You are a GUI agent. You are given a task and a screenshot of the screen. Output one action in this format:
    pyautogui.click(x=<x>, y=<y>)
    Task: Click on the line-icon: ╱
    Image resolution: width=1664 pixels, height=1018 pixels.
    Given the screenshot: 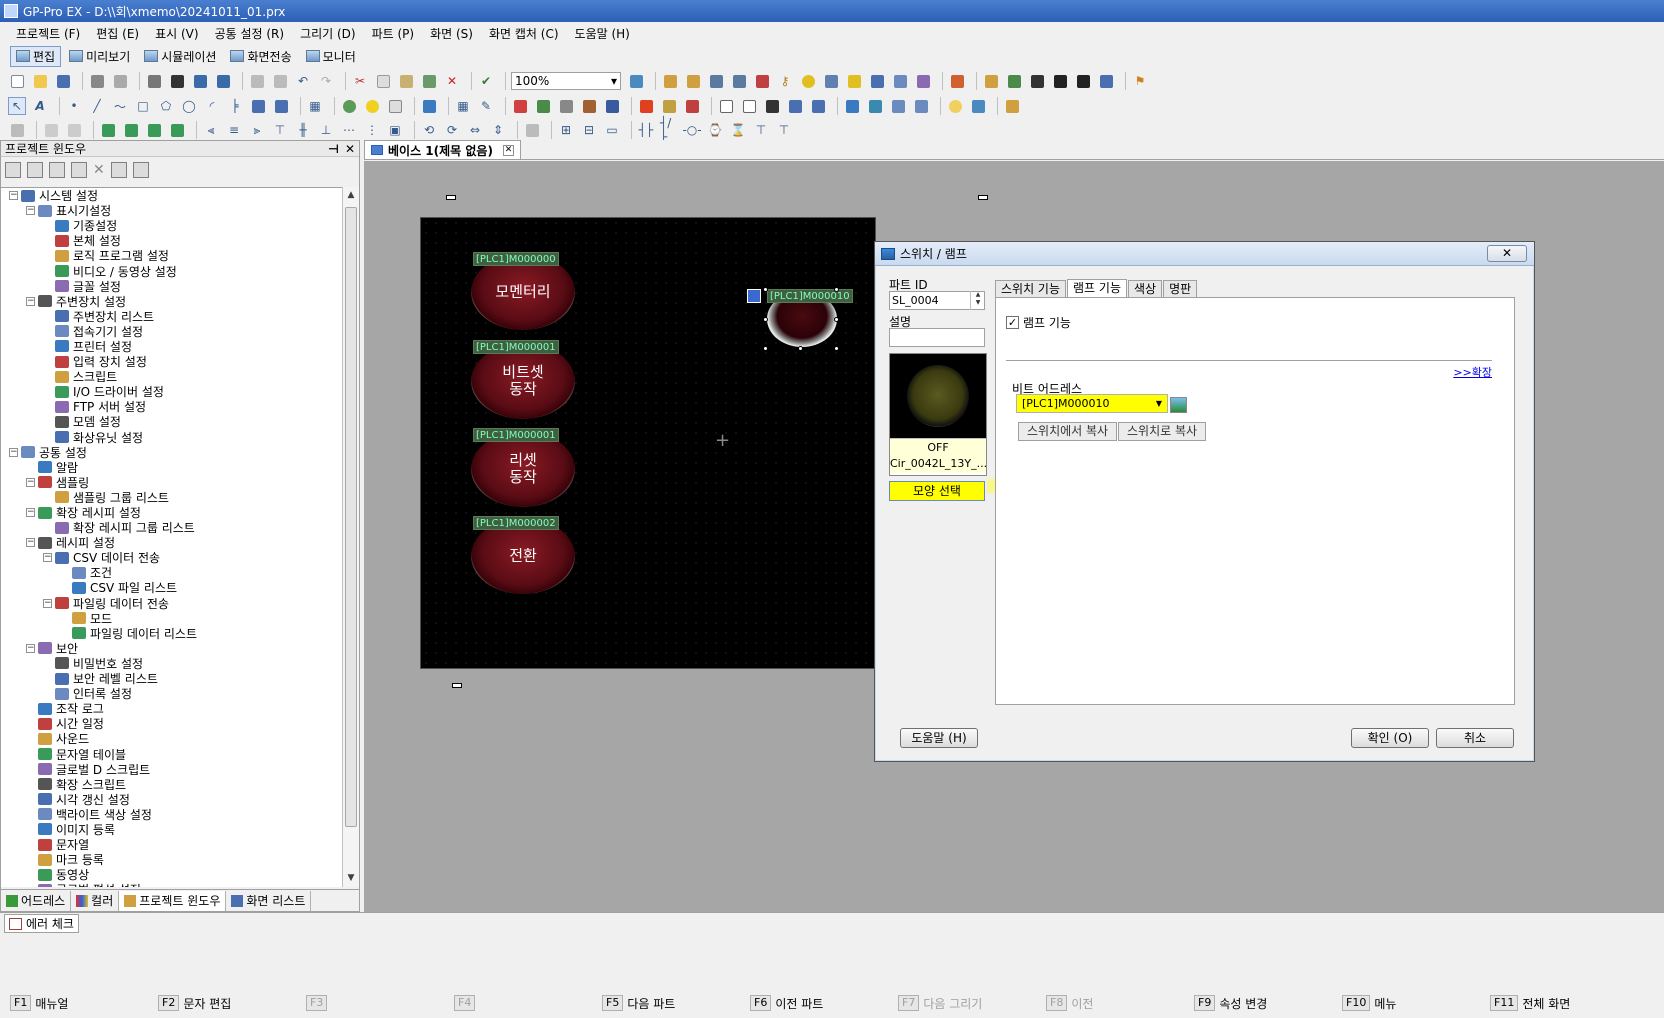 What is the action you would take?
    pyautogui.click(x=97, y=106)
    